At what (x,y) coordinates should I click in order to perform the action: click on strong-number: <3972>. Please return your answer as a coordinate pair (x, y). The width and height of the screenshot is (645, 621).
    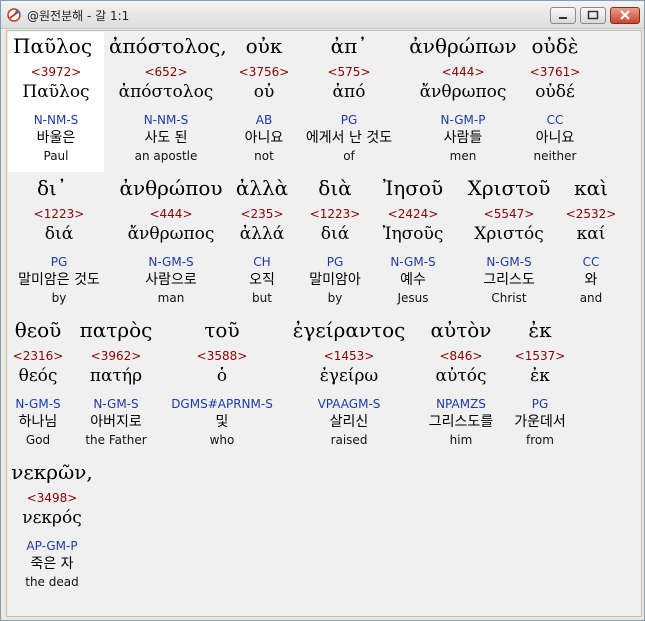
    Looking at the image, I should click on (56, 72).